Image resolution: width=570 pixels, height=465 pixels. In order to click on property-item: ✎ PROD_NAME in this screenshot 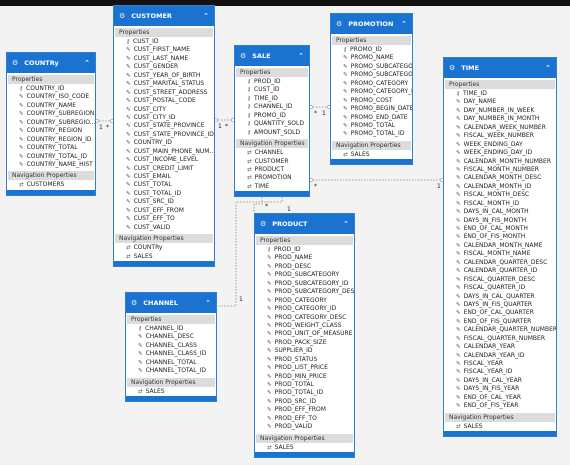, I will do `click(304, 258)`.